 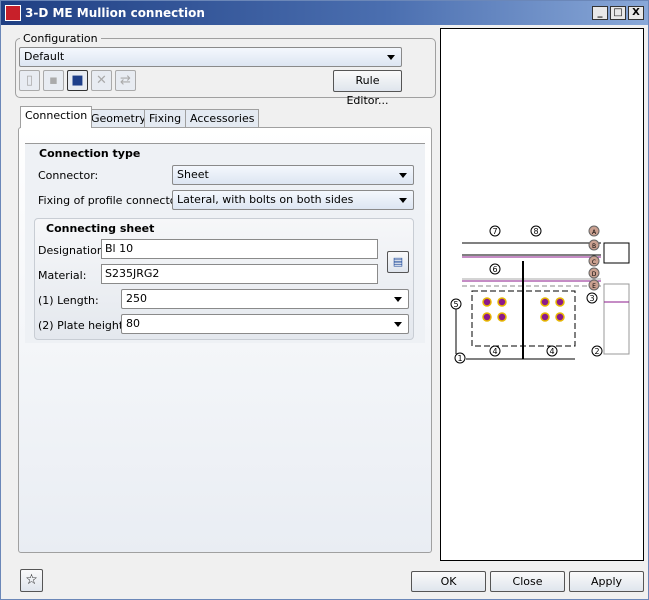 I want to click on label-4b: 4, so click(x=551, y=351).